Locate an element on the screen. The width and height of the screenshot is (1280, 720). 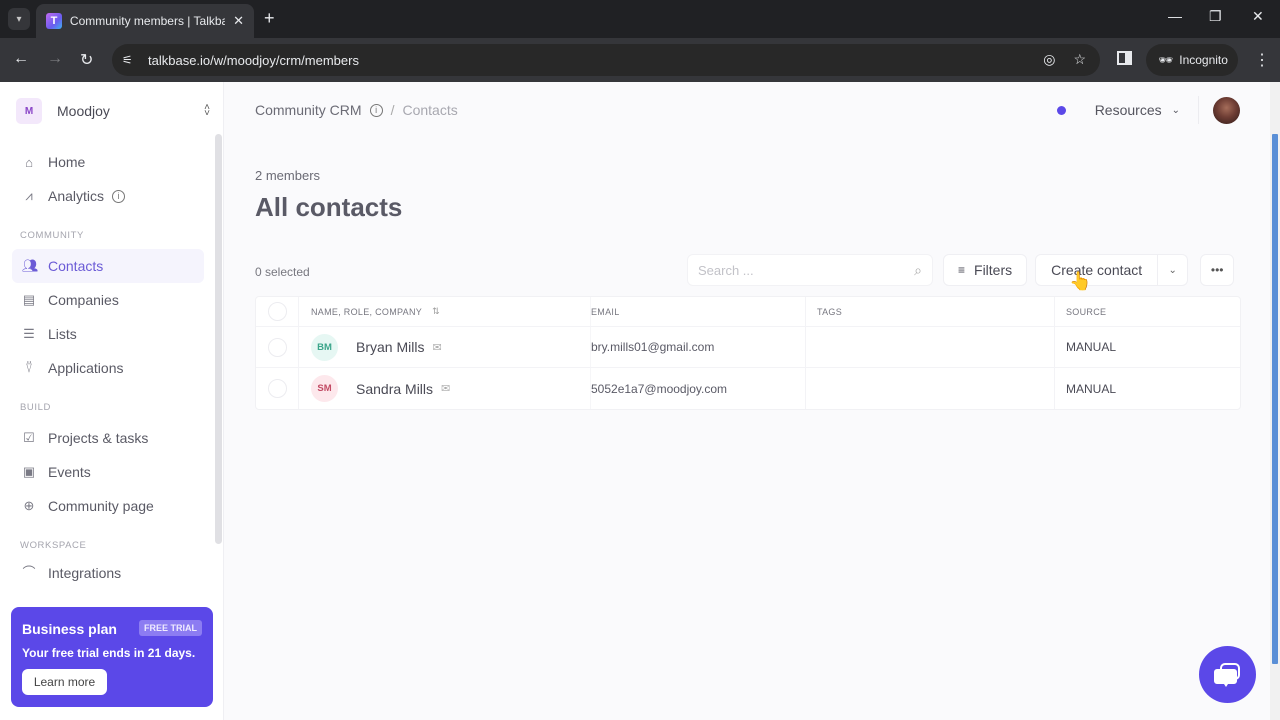
task-icon: ☑ is located at coordinates (29, 437).